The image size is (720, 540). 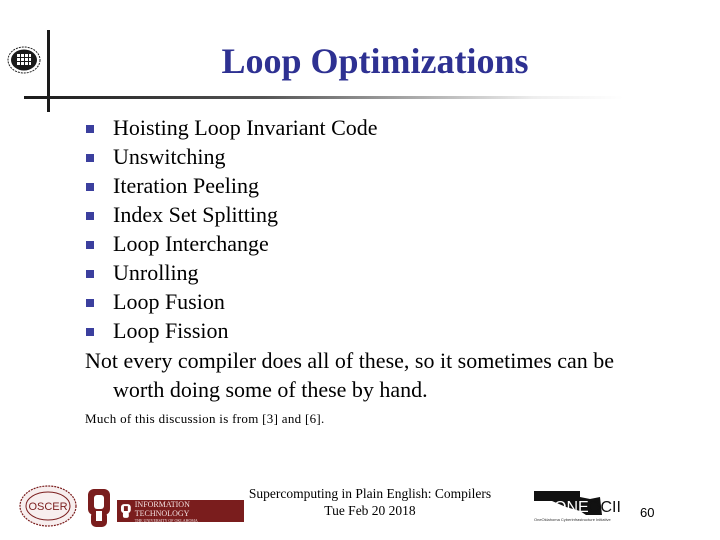 I want to click on oscer-globe-icon, so click(x=24, y=60).